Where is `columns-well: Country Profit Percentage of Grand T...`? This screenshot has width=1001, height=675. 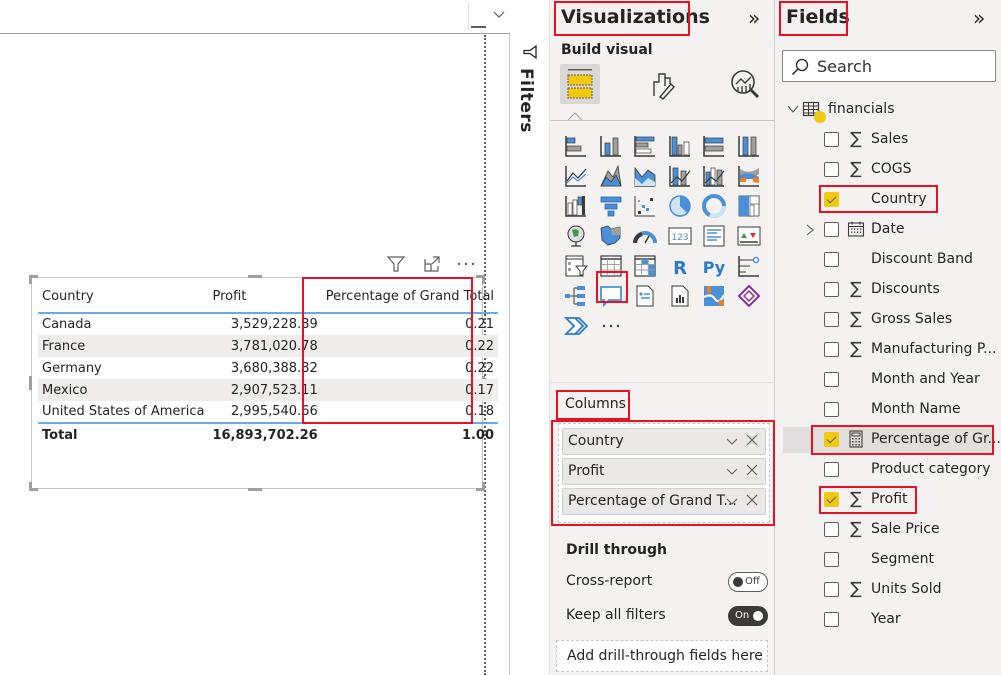 columns-well: Country Profit Percentage of Grand T... is located at coordinates (664, 473).